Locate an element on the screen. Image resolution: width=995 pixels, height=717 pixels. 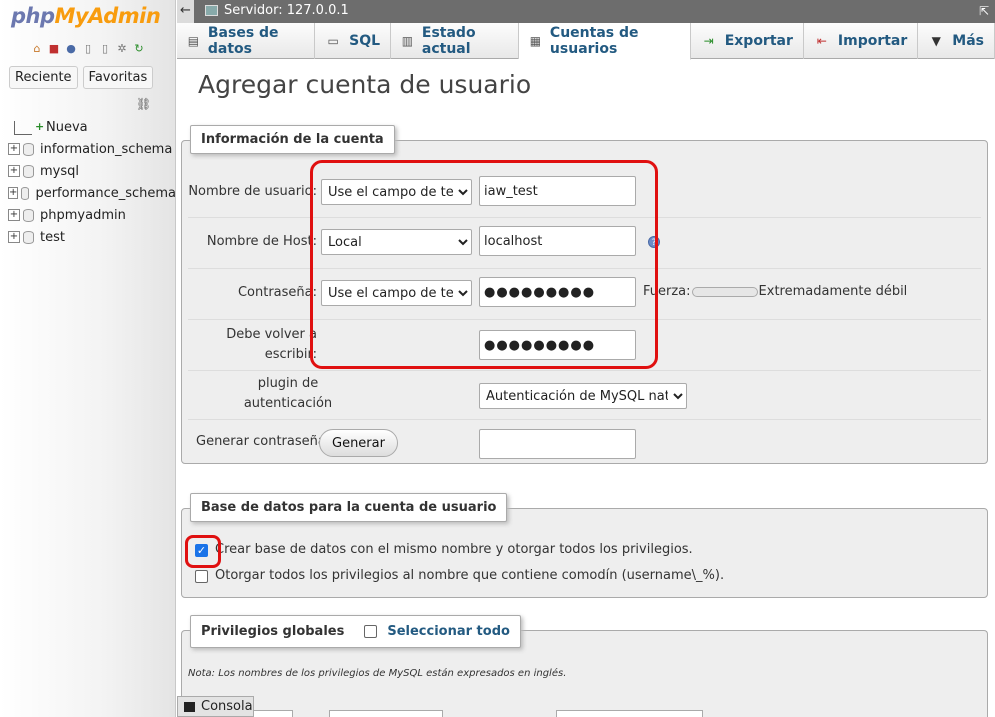
copy-icon: ▯ is located at coordinates (105, 48).